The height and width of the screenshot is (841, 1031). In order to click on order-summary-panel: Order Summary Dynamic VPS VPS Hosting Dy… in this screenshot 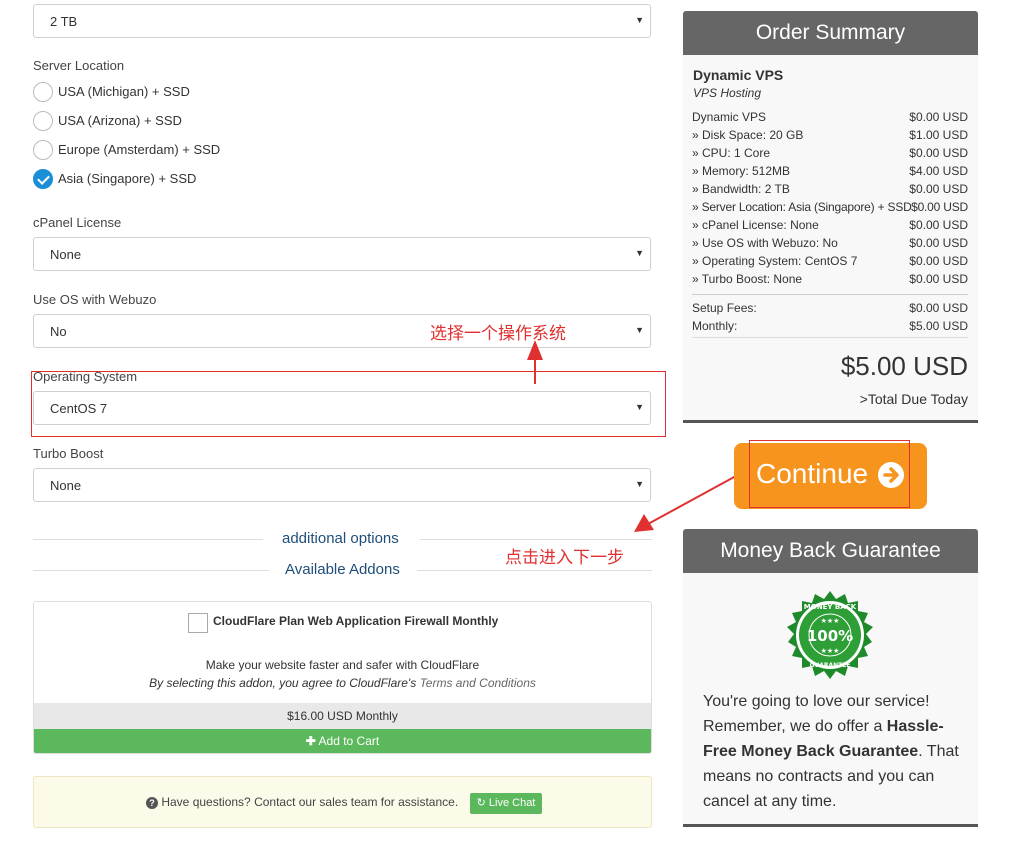, I will do `click(830, 217)`.